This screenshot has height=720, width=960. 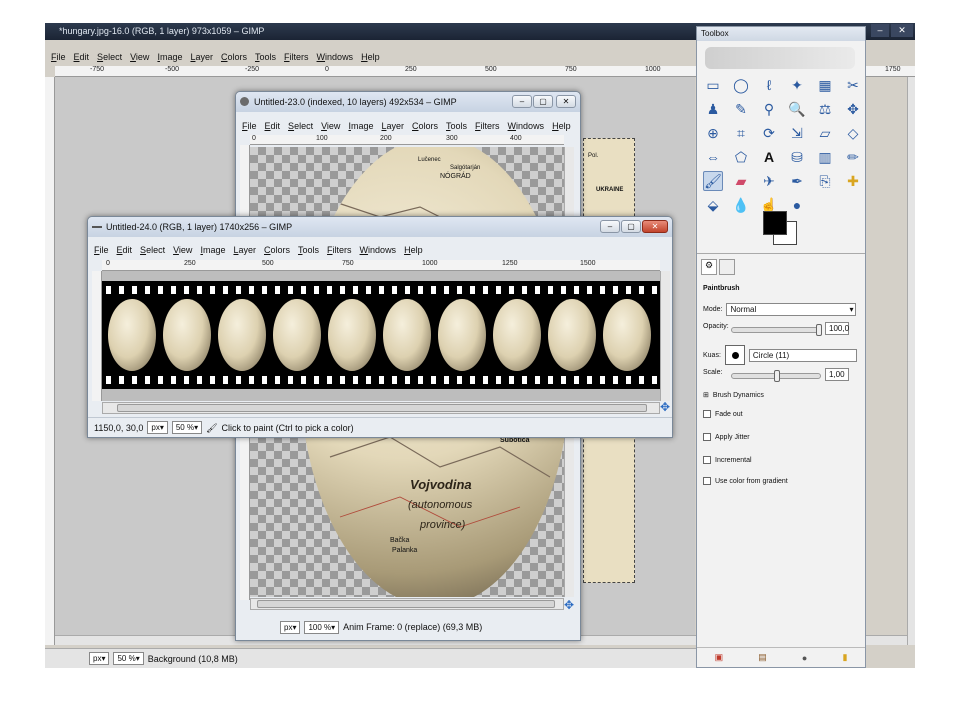 I want to click on lasso-icon: ℓ, so click(x=769, y=85).